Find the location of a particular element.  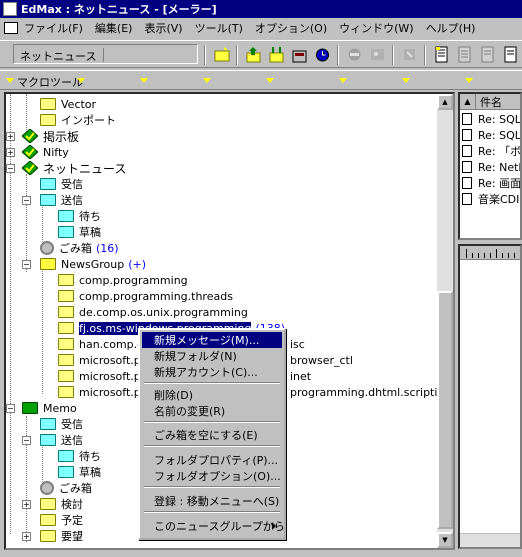

open-folder-icon is located at coordinates (222, 54).